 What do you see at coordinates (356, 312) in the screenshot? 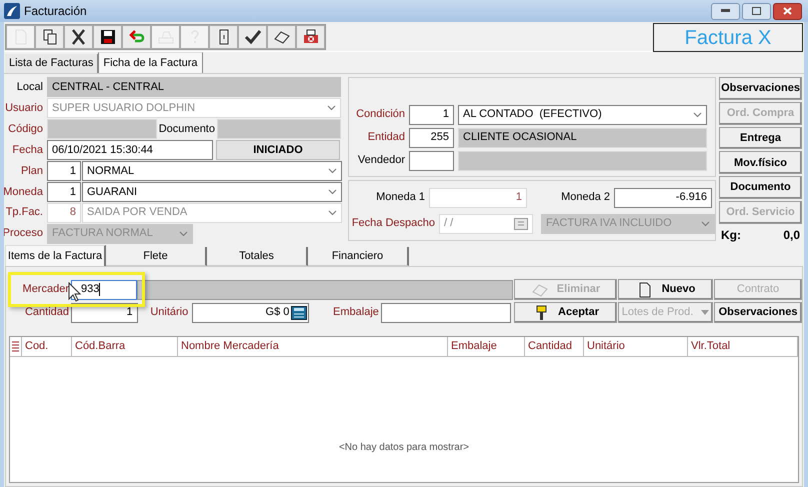
I see `field-label: Embalaje` at bounding box center [356, 312].